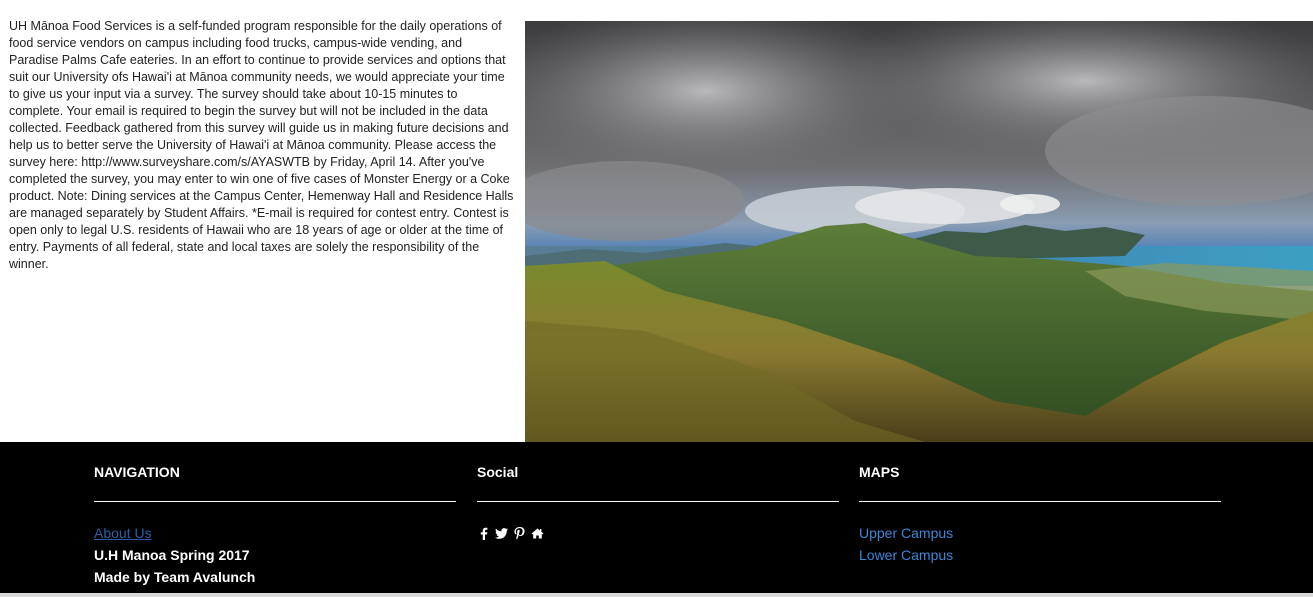  Describe the element at coordinates (175, 577) in the screenshot. I see `credits-text: Made by Team Avalunch` at that location.